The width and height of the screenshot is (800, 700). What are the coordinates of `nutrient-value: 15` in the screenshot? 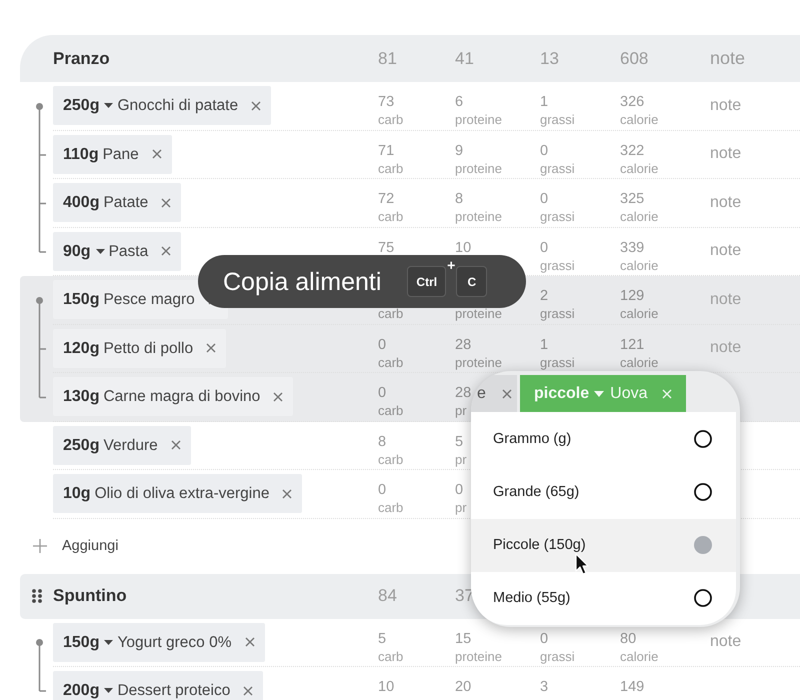 It's located at (463, 638).